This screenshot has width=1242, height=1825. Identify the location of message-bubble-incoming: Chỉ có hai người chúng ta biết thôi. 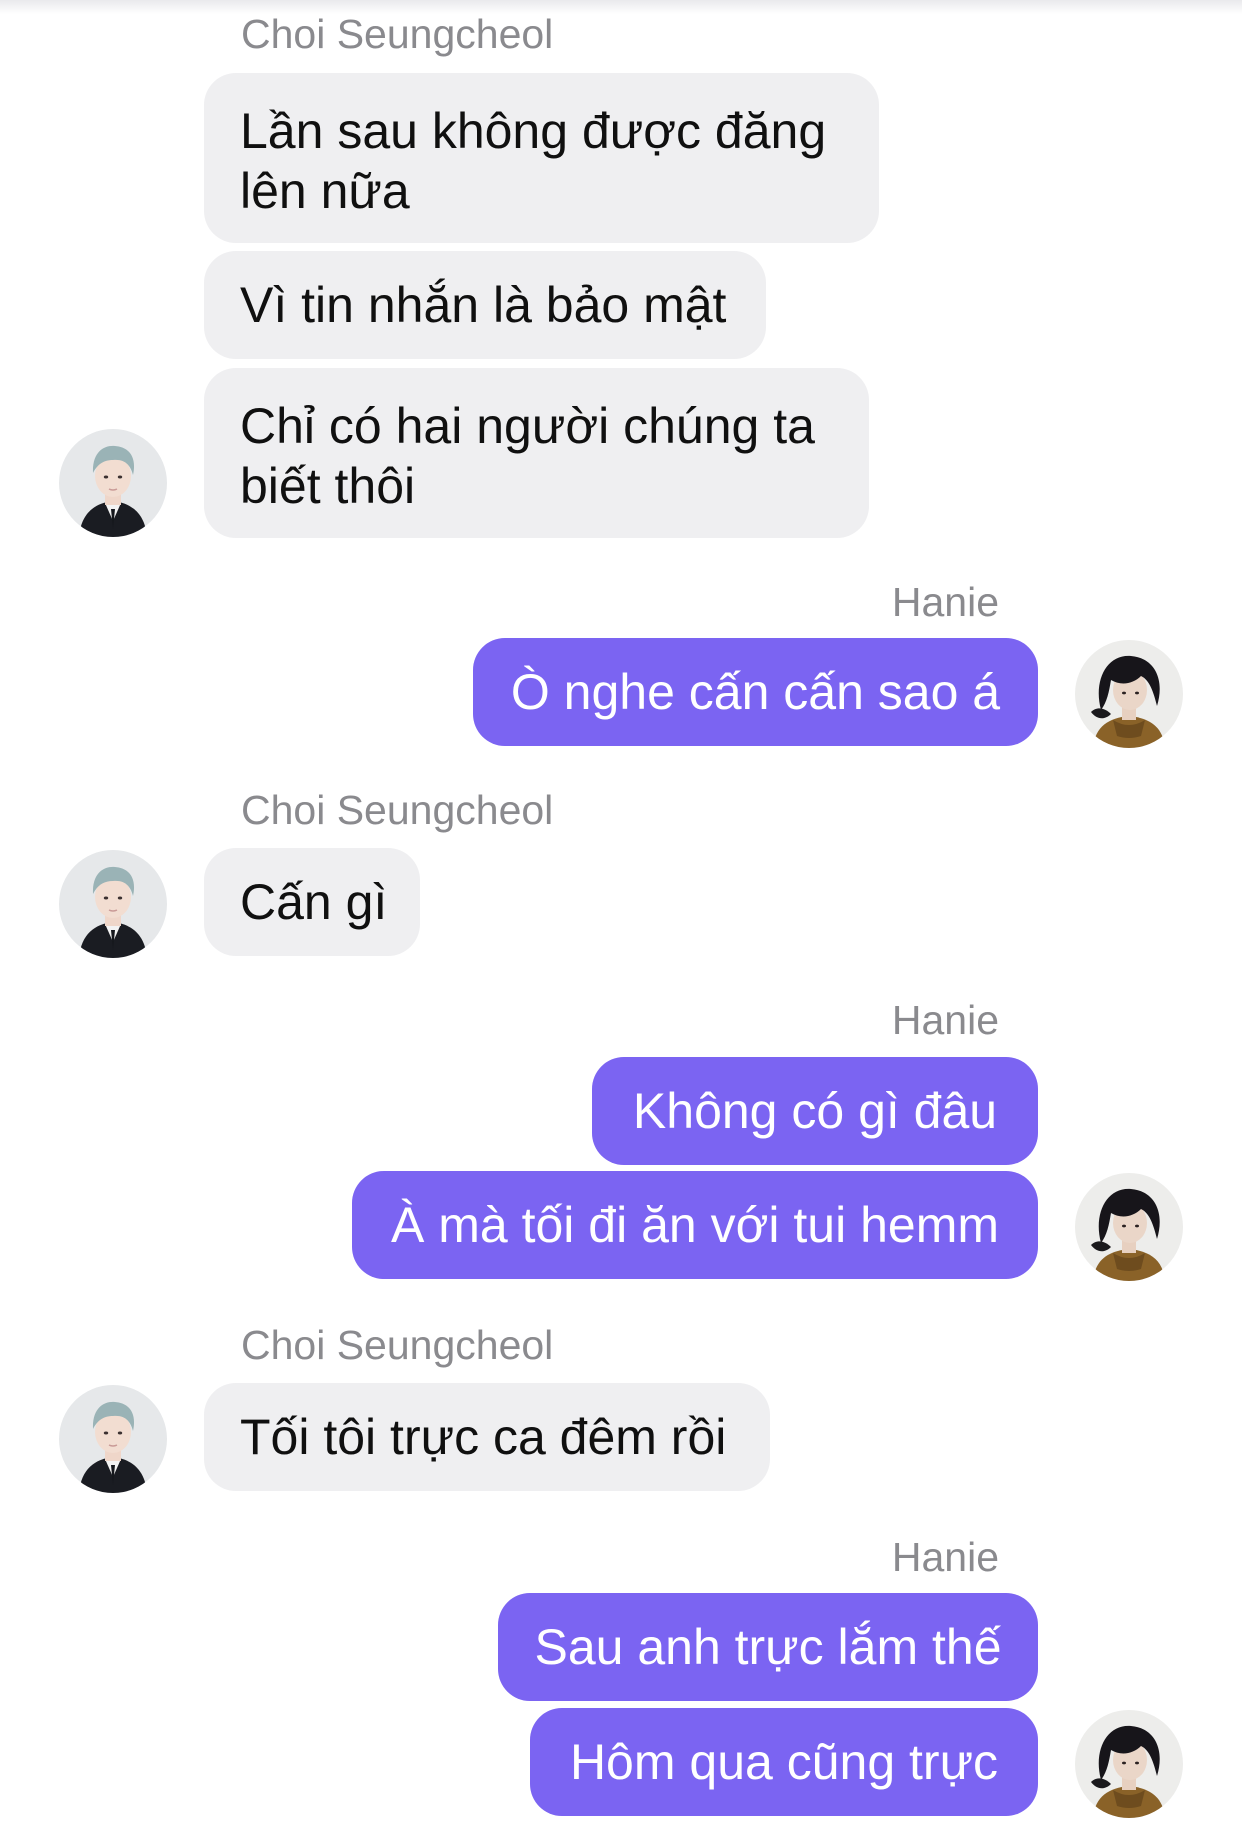
(536, 453).